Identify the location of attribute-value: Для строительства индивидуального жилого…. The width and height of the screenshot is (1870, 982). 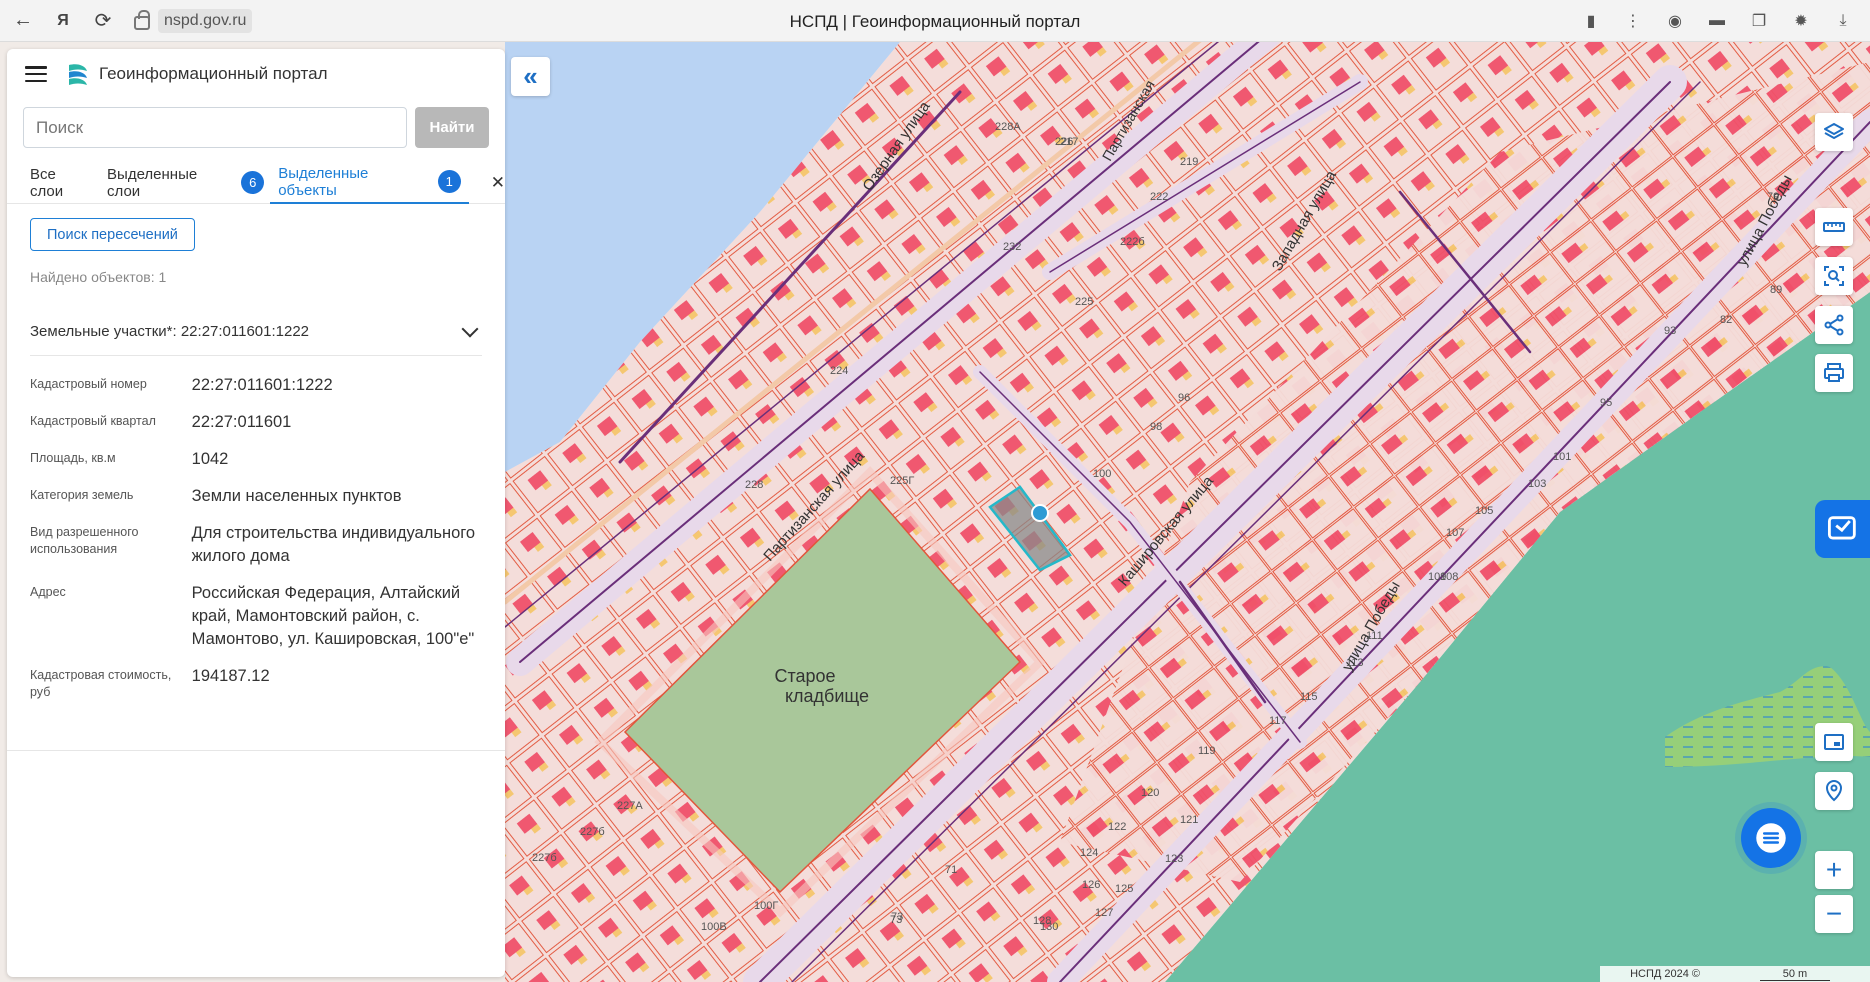
(333, 544).